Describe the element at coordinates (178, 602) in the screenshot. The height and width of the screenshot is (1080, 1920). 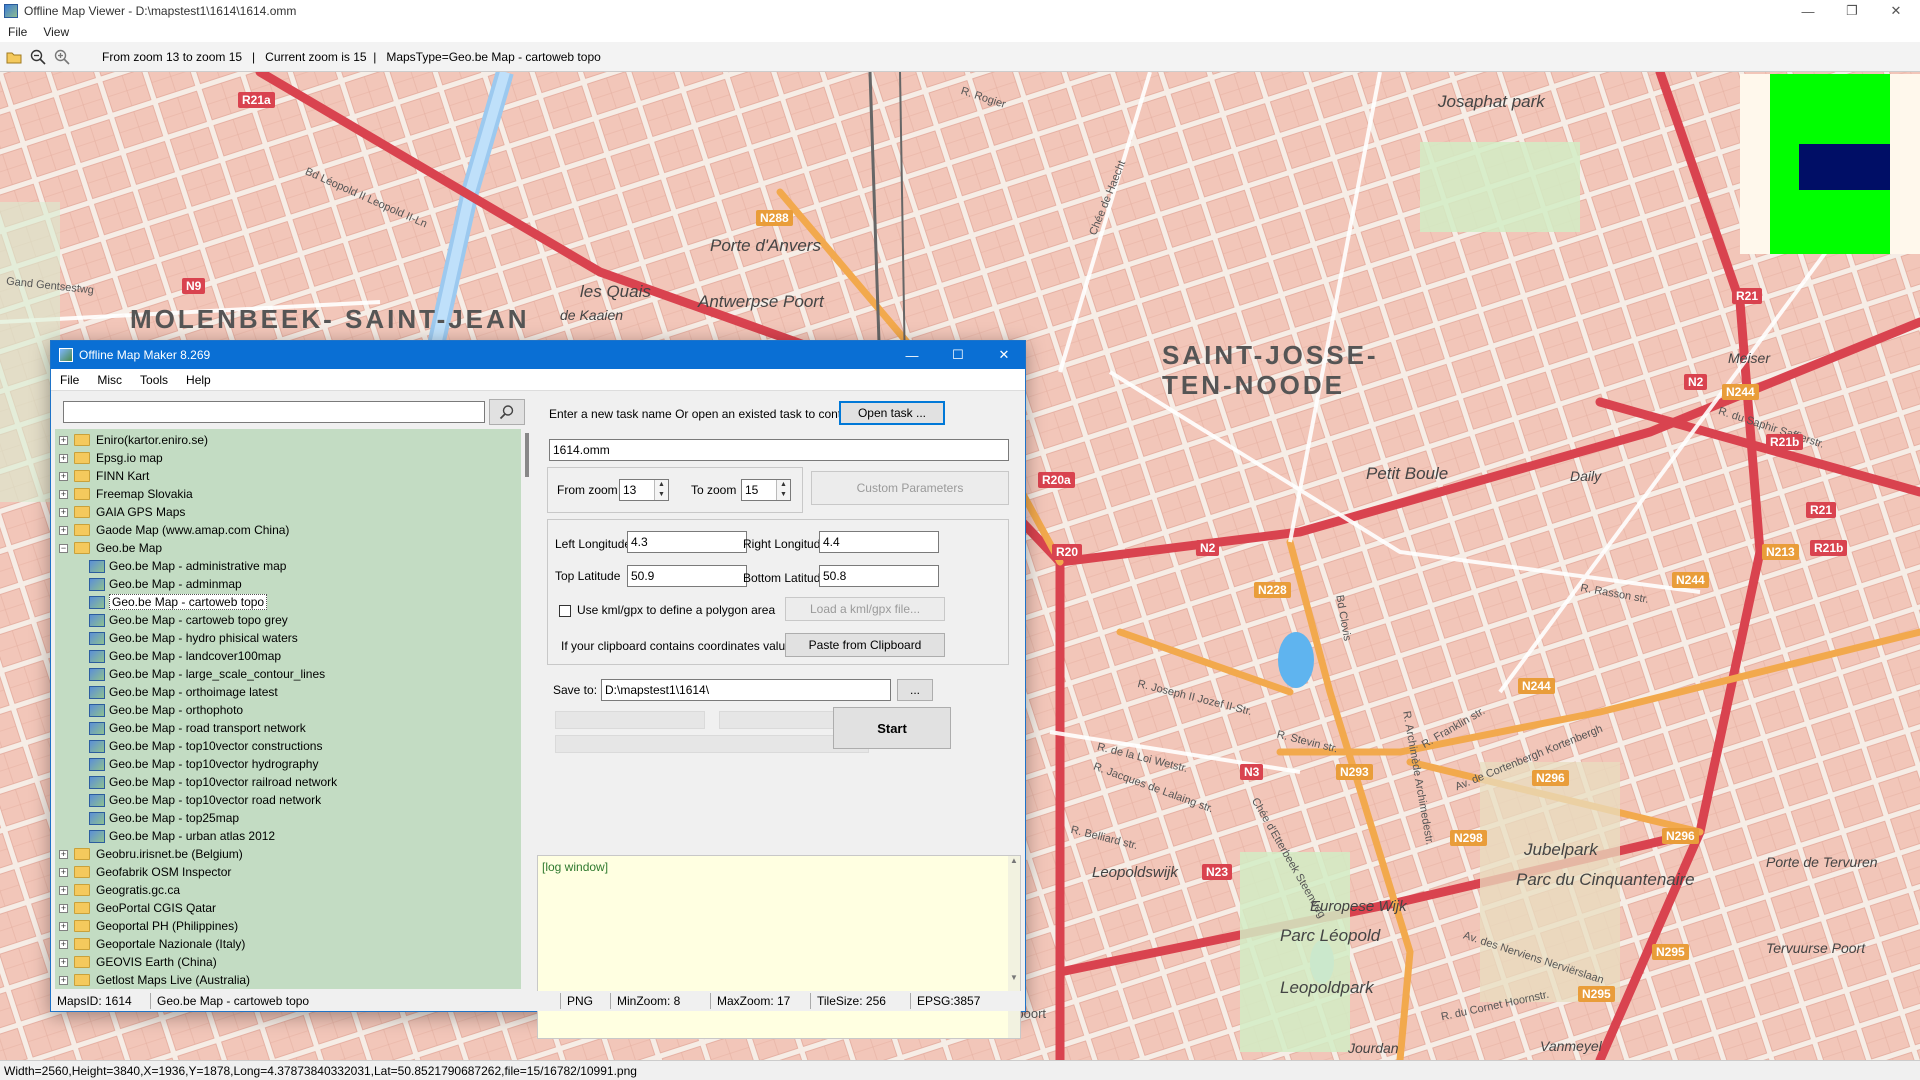
I see `tree-map-item: Geo.be Map - cartoweb topo` at that location.